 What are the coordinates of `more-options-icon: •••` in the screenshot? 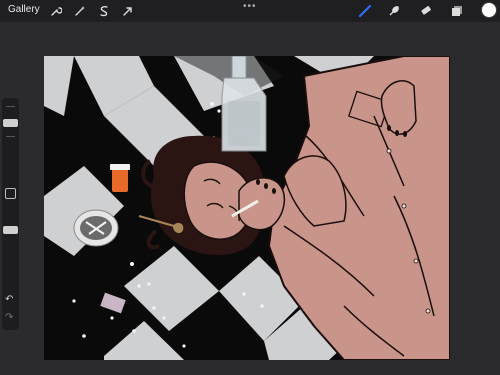 It's located at (250, 6).